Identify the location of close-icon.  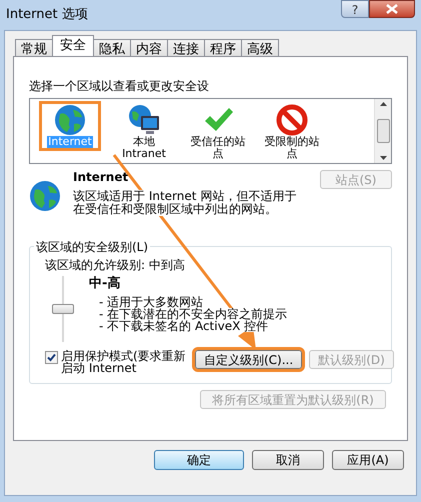
(392, 9).